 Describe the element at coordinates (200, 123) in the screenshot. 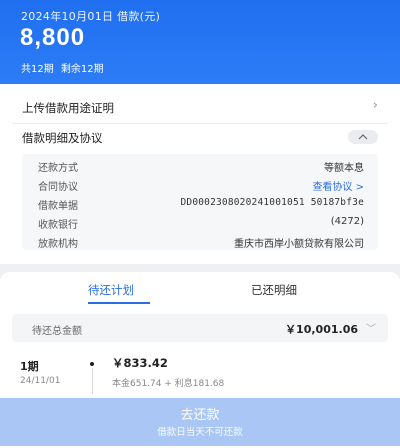

I see `divider` at that location.